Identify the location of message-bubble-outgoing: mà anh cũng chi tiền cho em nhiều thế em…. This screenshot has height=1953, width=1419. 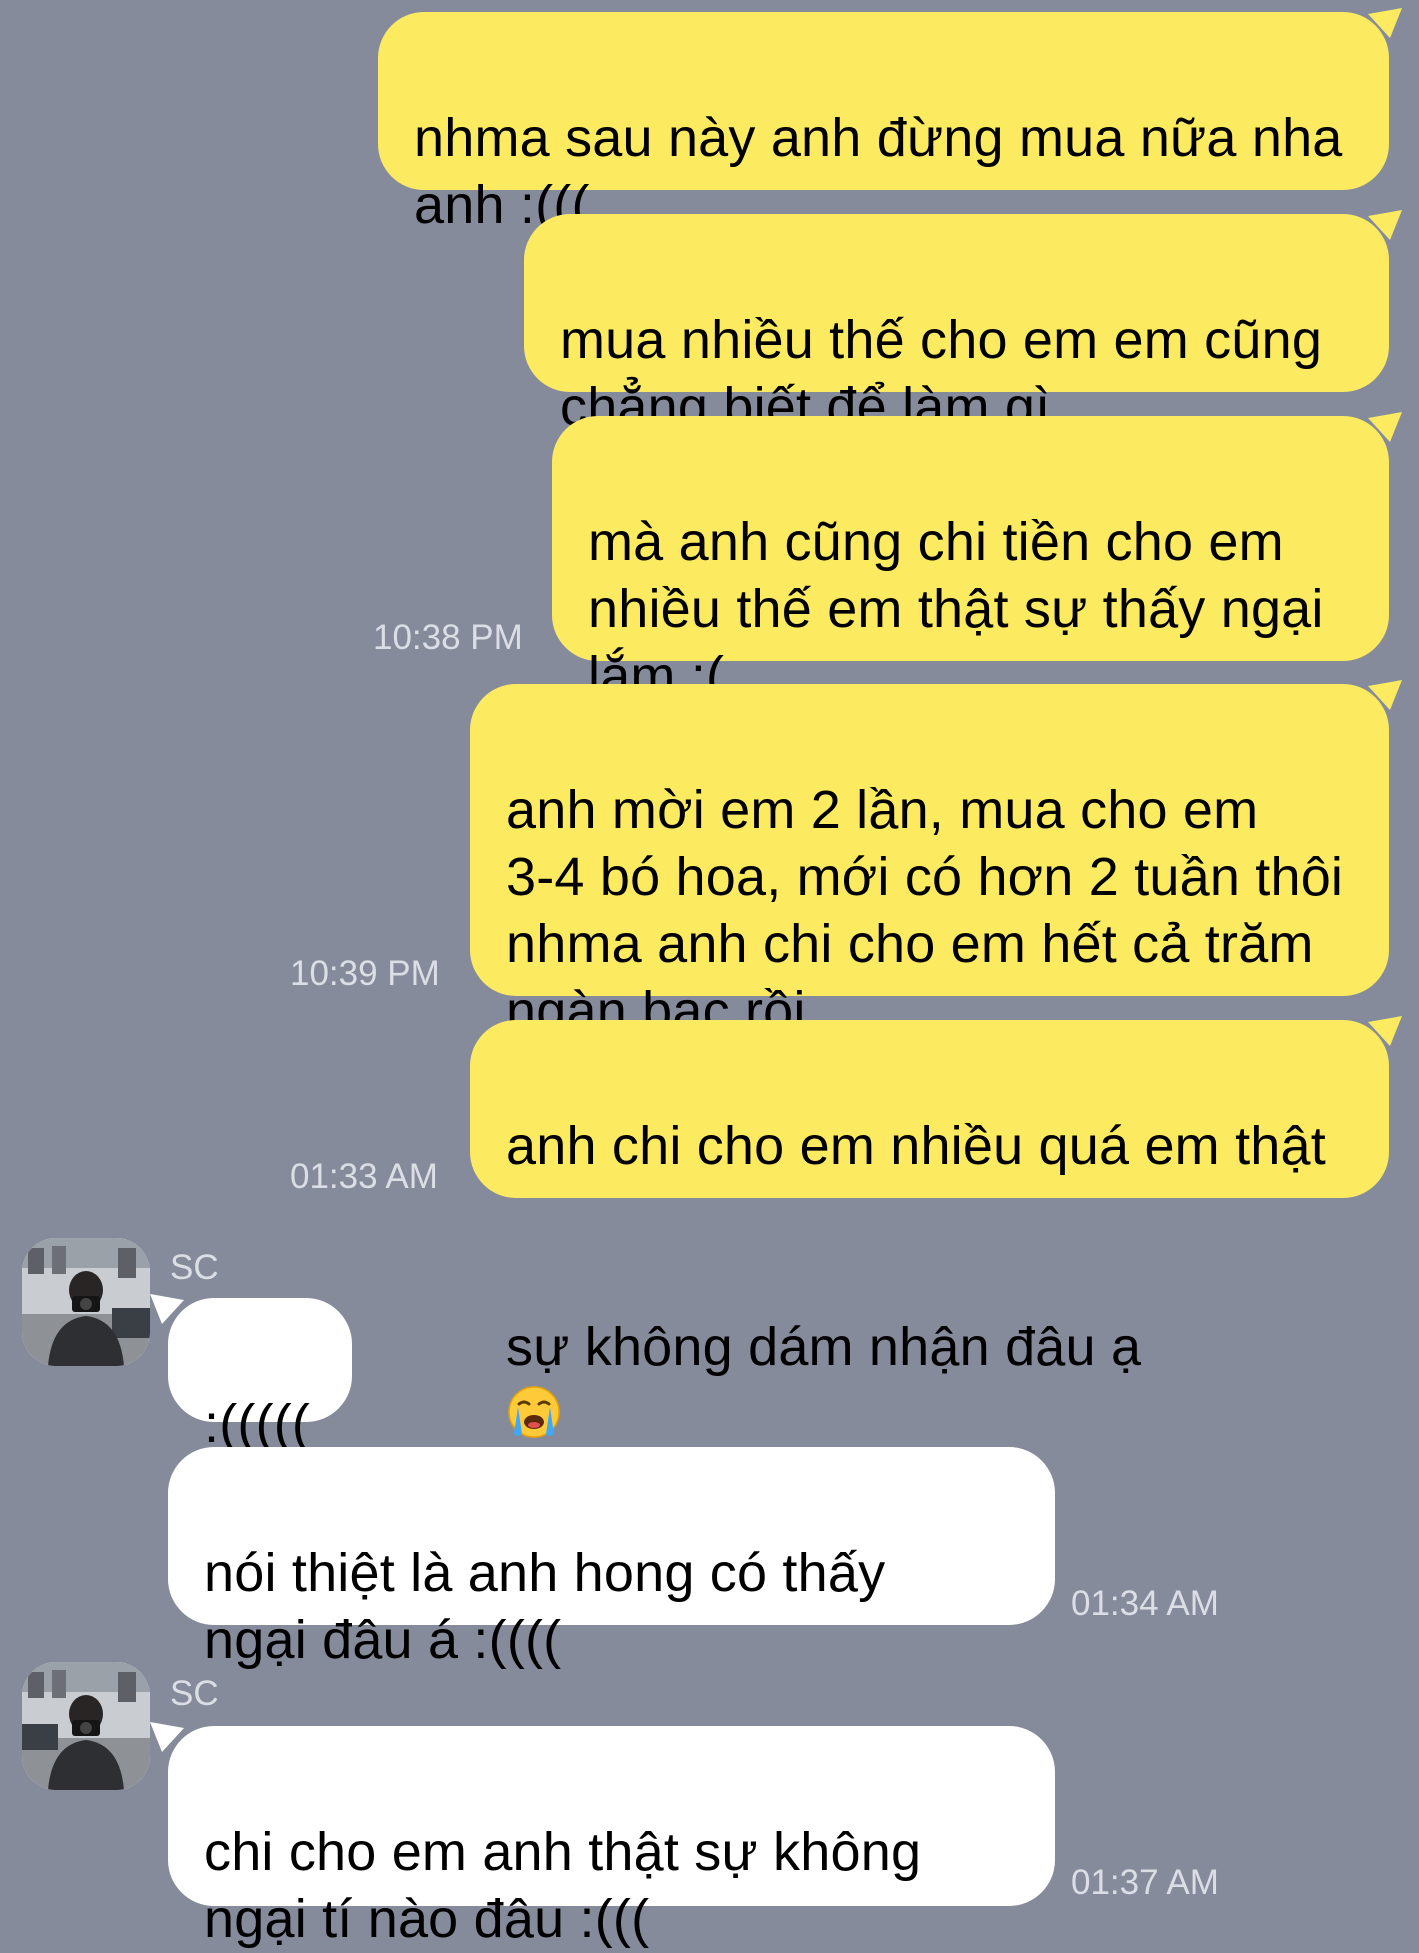
(970, 561).